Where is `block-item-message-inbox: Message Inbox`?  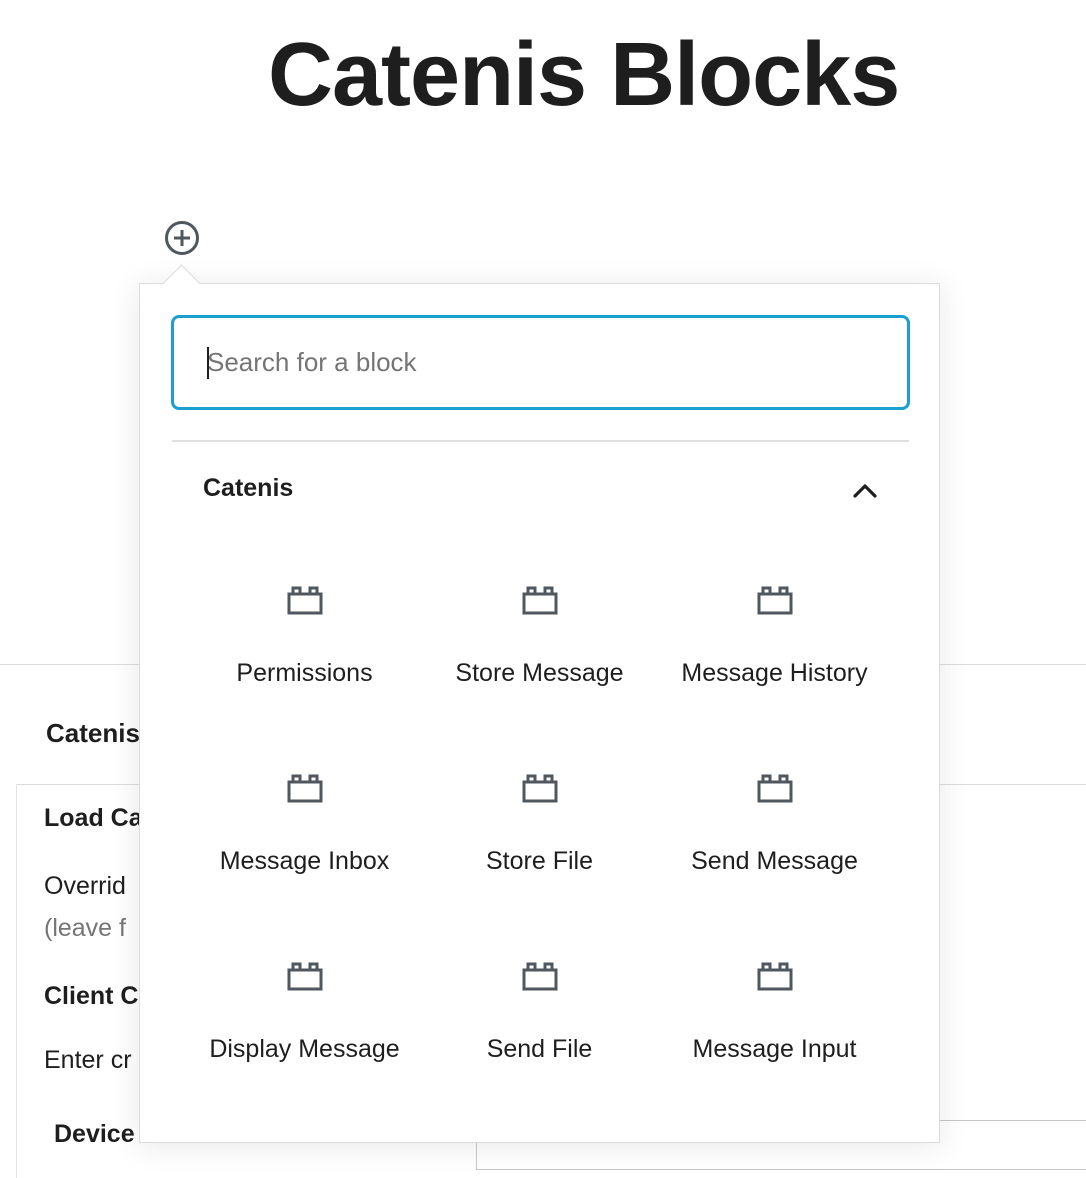 block-item-message-inbox: Message Inbox is located at coordinates (304, 844).